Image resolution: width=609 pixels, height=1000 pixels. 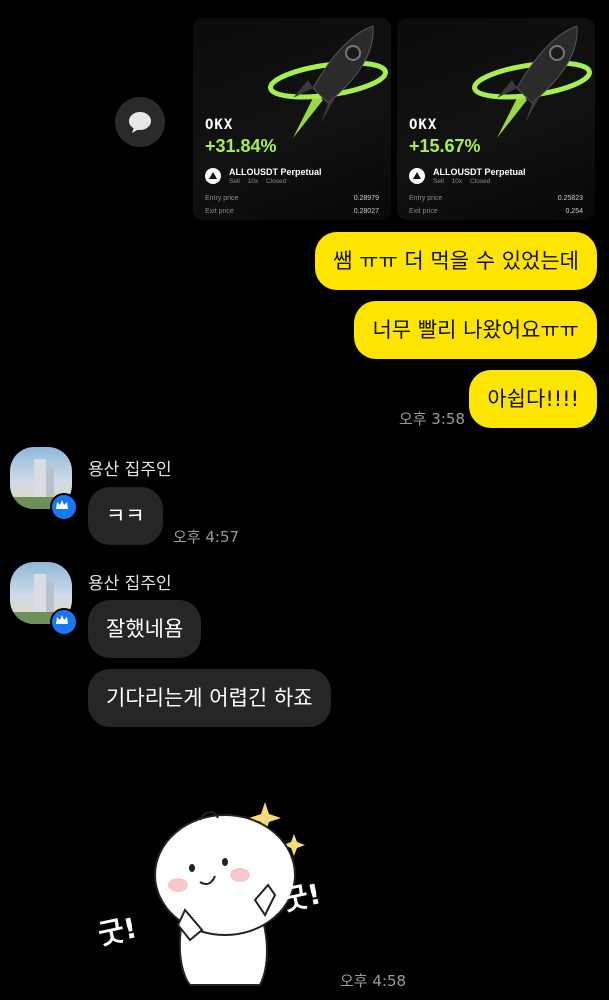 I want to click on sticker-caption-left: 굿!, so click(x=117, y=931).